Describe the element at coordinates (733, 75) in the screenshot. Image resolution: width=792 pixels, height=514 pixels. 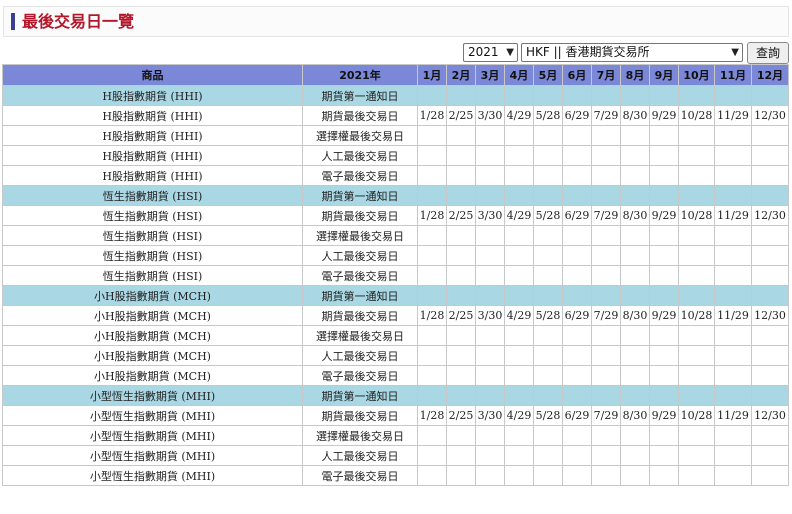
I see `column-header: 11月` at that location.